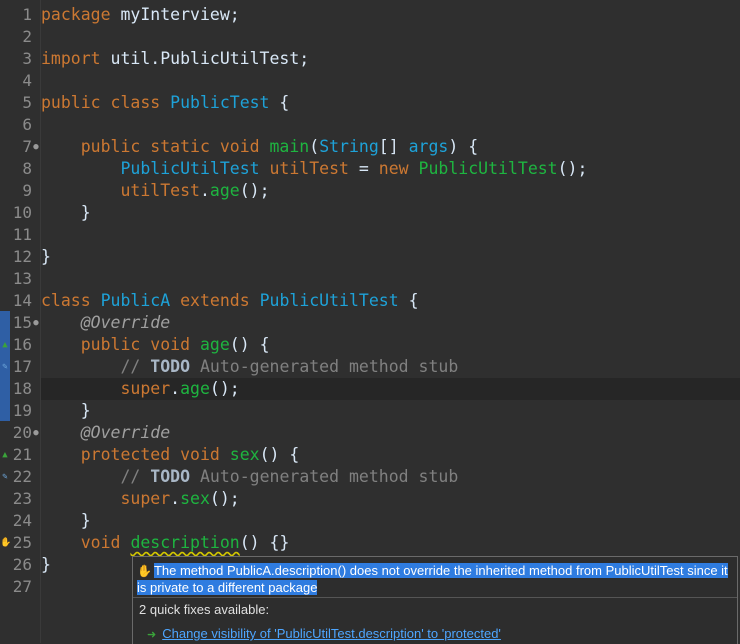 The image size is (740, 644). I want to click on line-number: 23, so click(22, 498).